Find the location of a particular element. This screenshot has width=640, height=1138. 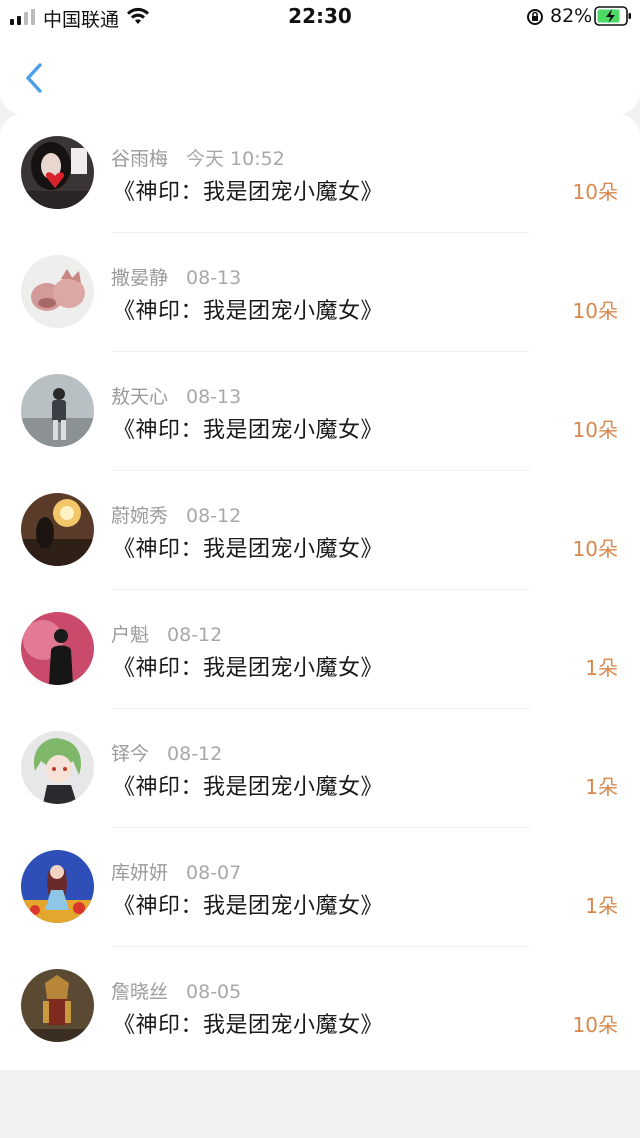

clock: 22:30 is located at coordinates (320, 16).